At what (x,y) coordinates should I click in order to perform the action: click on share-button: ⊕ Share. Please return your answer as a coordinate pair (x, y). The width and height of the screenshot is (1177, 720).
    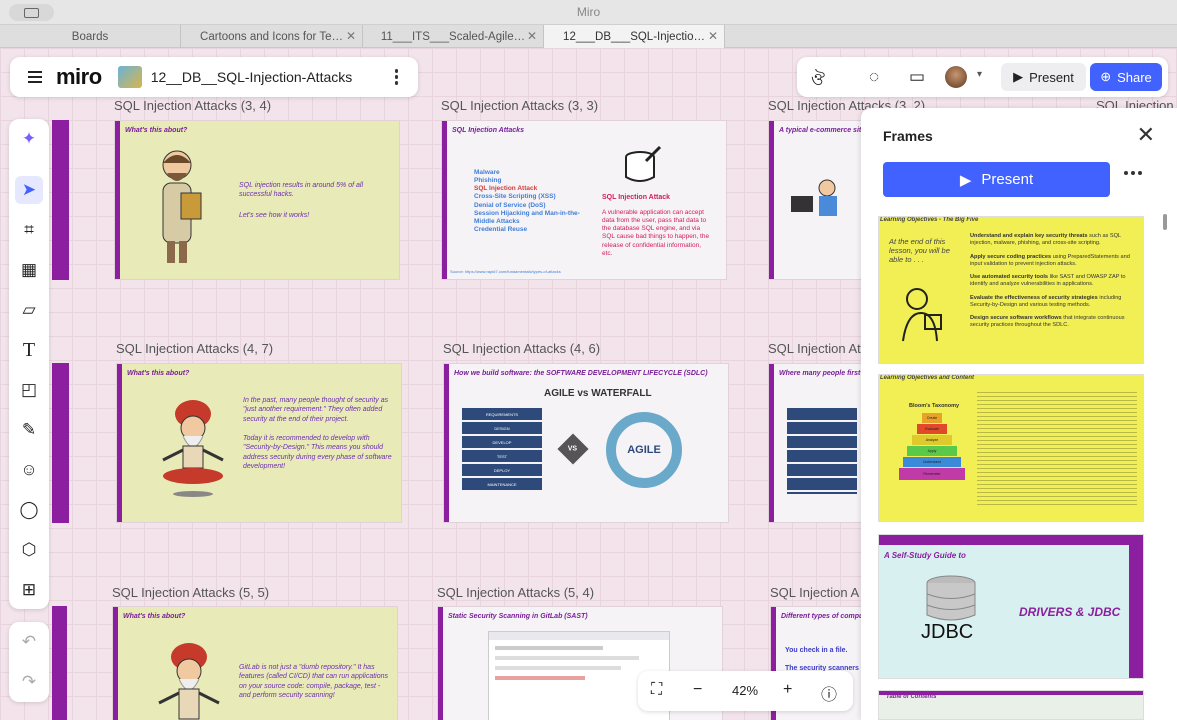
    Looking at the image, I should click on (1126, 77).